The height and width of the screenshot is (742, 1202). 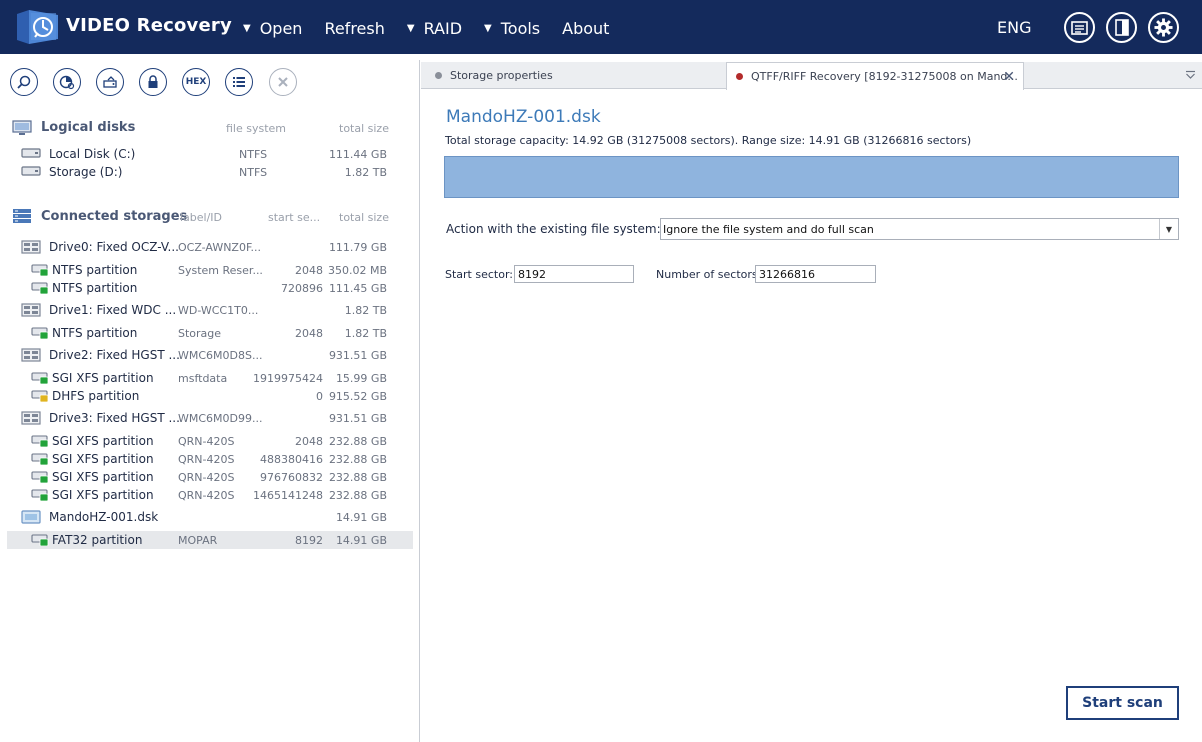 What do you see at coordinates (206, 441) in the screenshot?
I see `storage-label: QRN-420S` at bounding box center [206, 441].